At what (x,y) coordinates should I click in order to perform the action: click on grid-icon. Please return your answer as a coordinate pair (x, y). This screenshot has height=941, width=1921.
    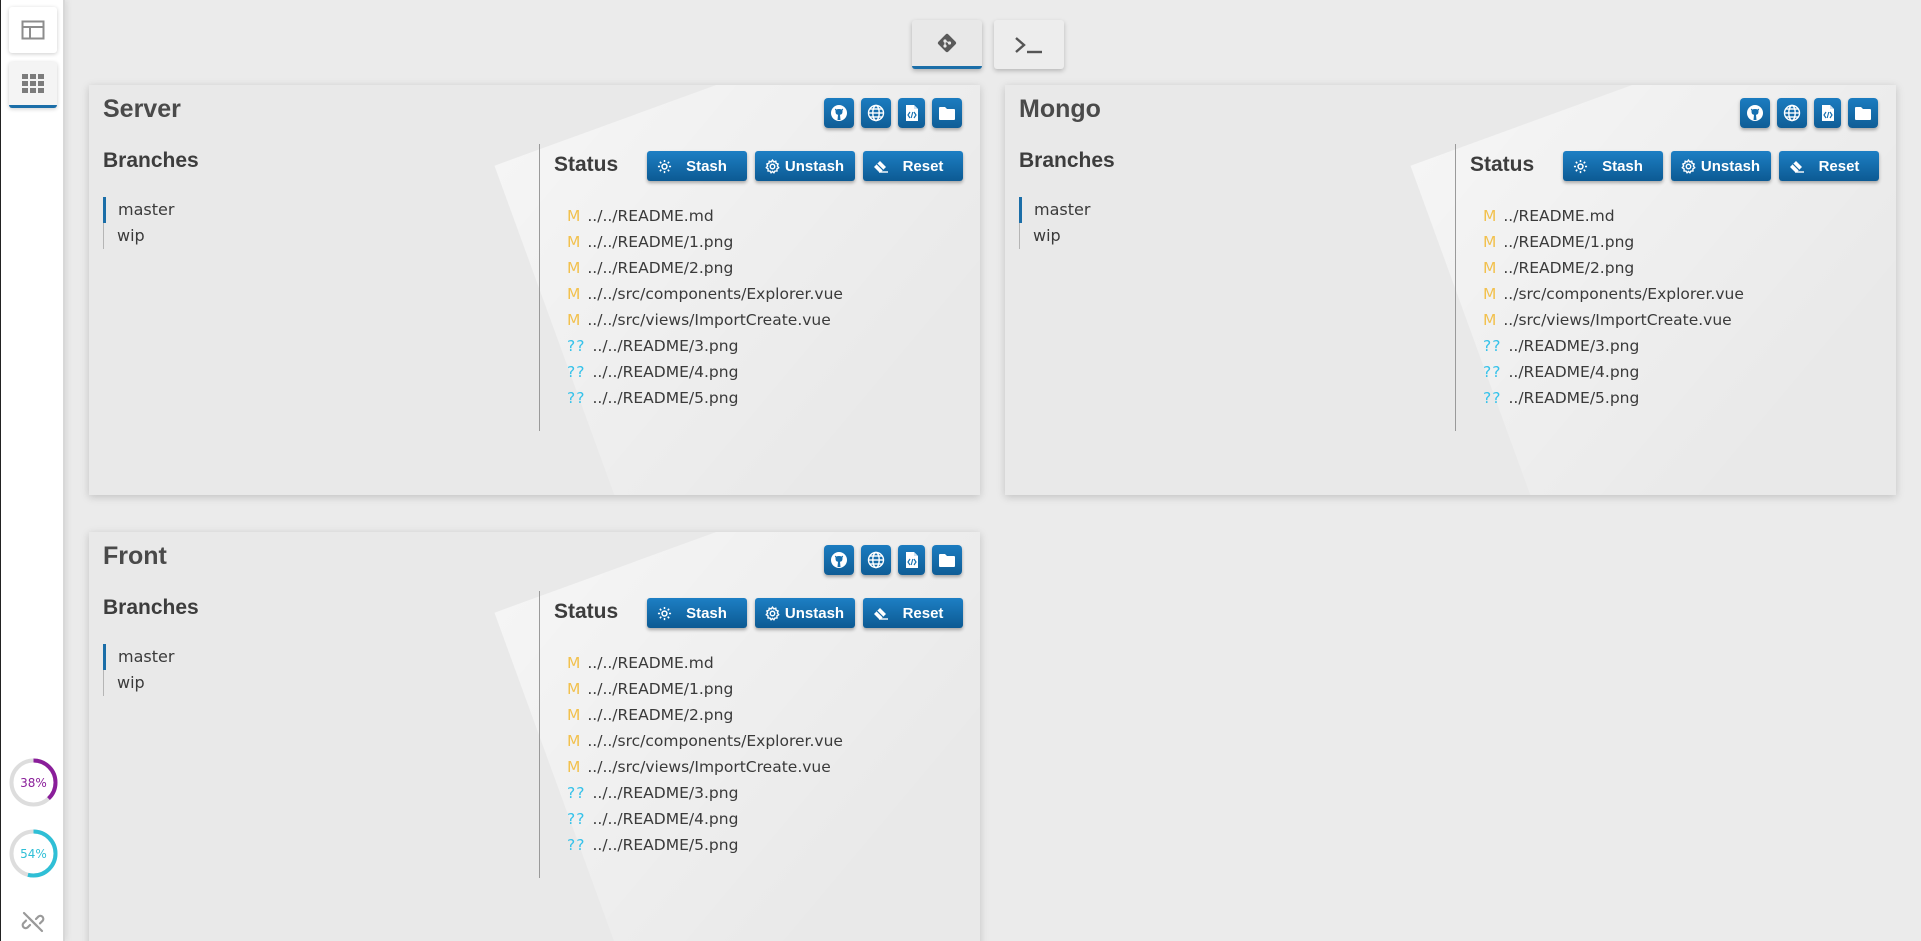
    Looking at the image, I should click on (33, 83).